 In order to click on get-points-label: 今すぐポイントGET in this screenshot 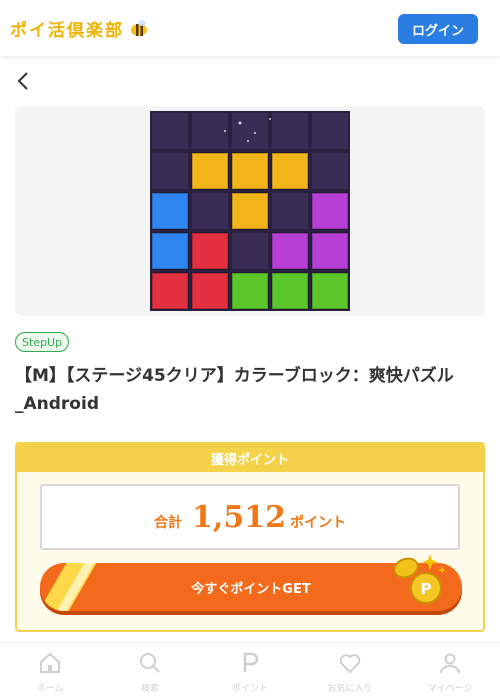, I will do `click(251, 589)`.